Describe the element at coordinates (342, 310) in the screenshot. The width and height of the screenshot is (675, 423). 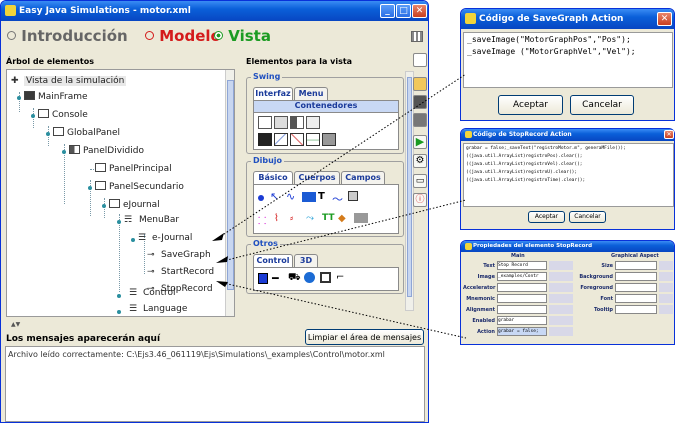
I see `callout-line-stoprecord` at that location.